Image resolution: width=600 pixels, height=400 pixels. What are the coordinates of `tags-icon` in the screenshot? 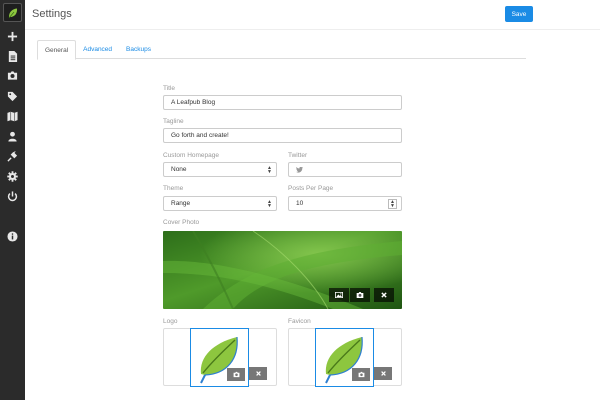 It's located at (12, 96).